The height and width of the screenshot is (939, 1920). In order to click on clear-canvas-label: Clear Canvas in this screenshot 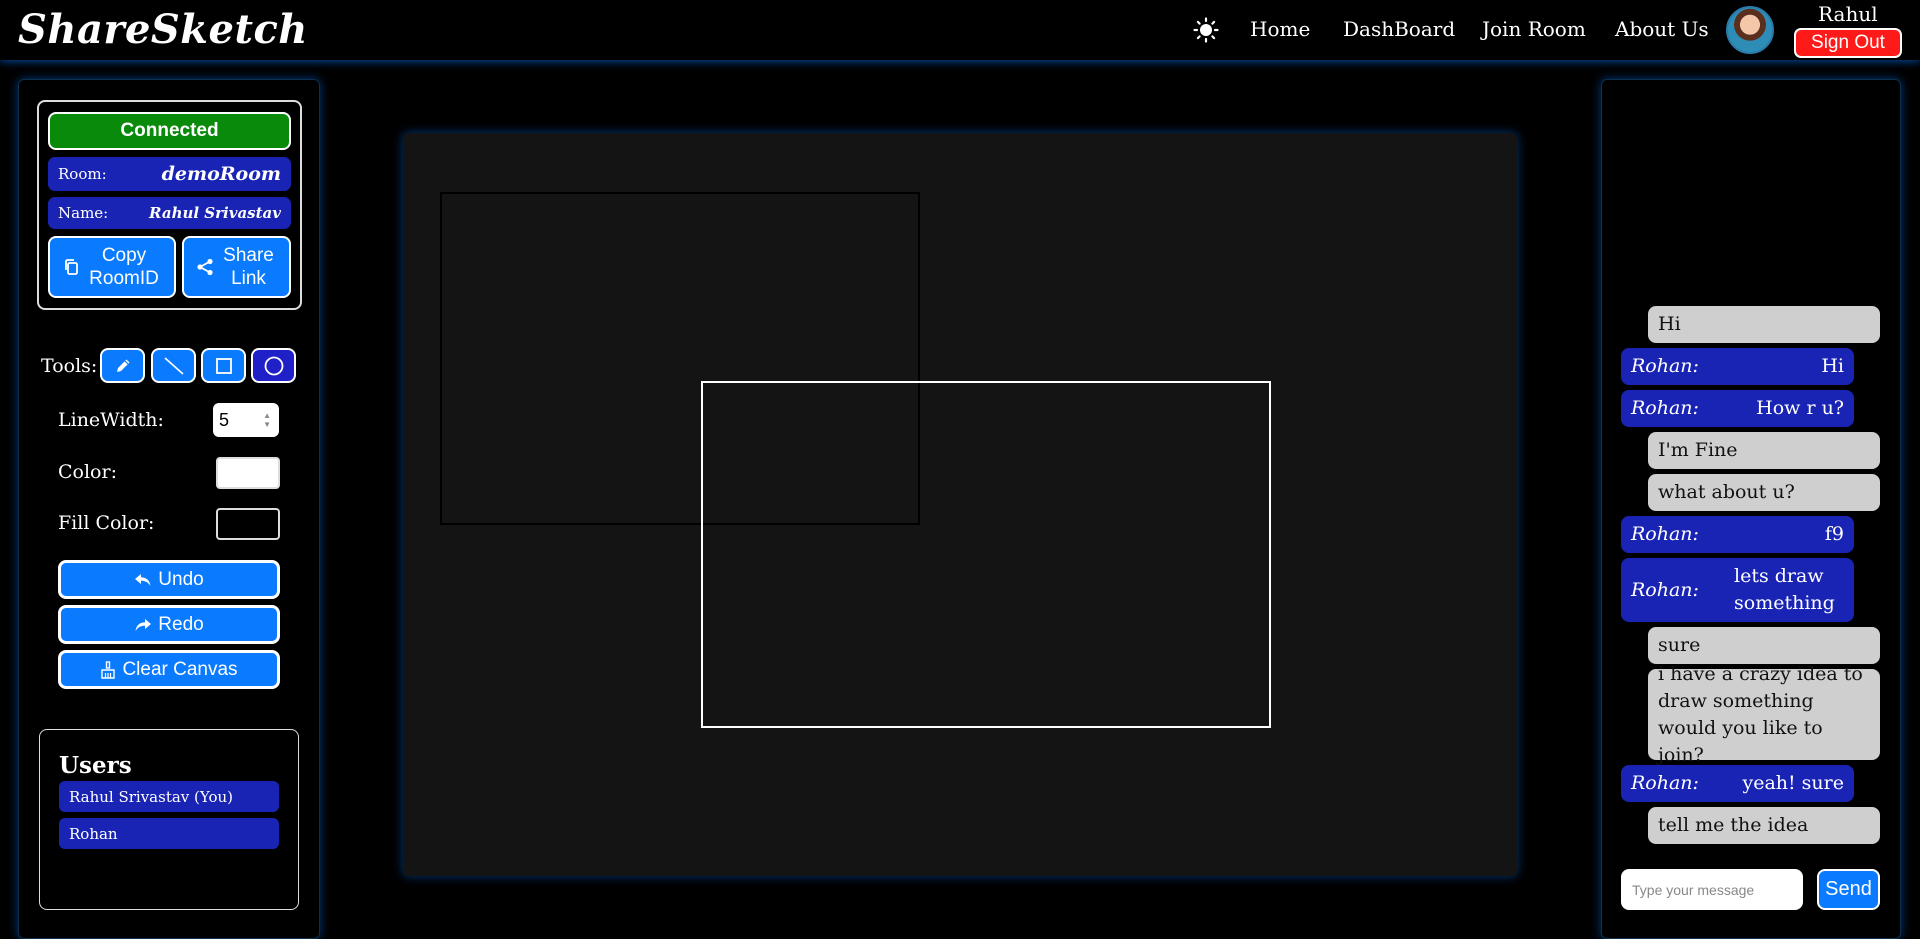, I will do `click(180, 669)`.